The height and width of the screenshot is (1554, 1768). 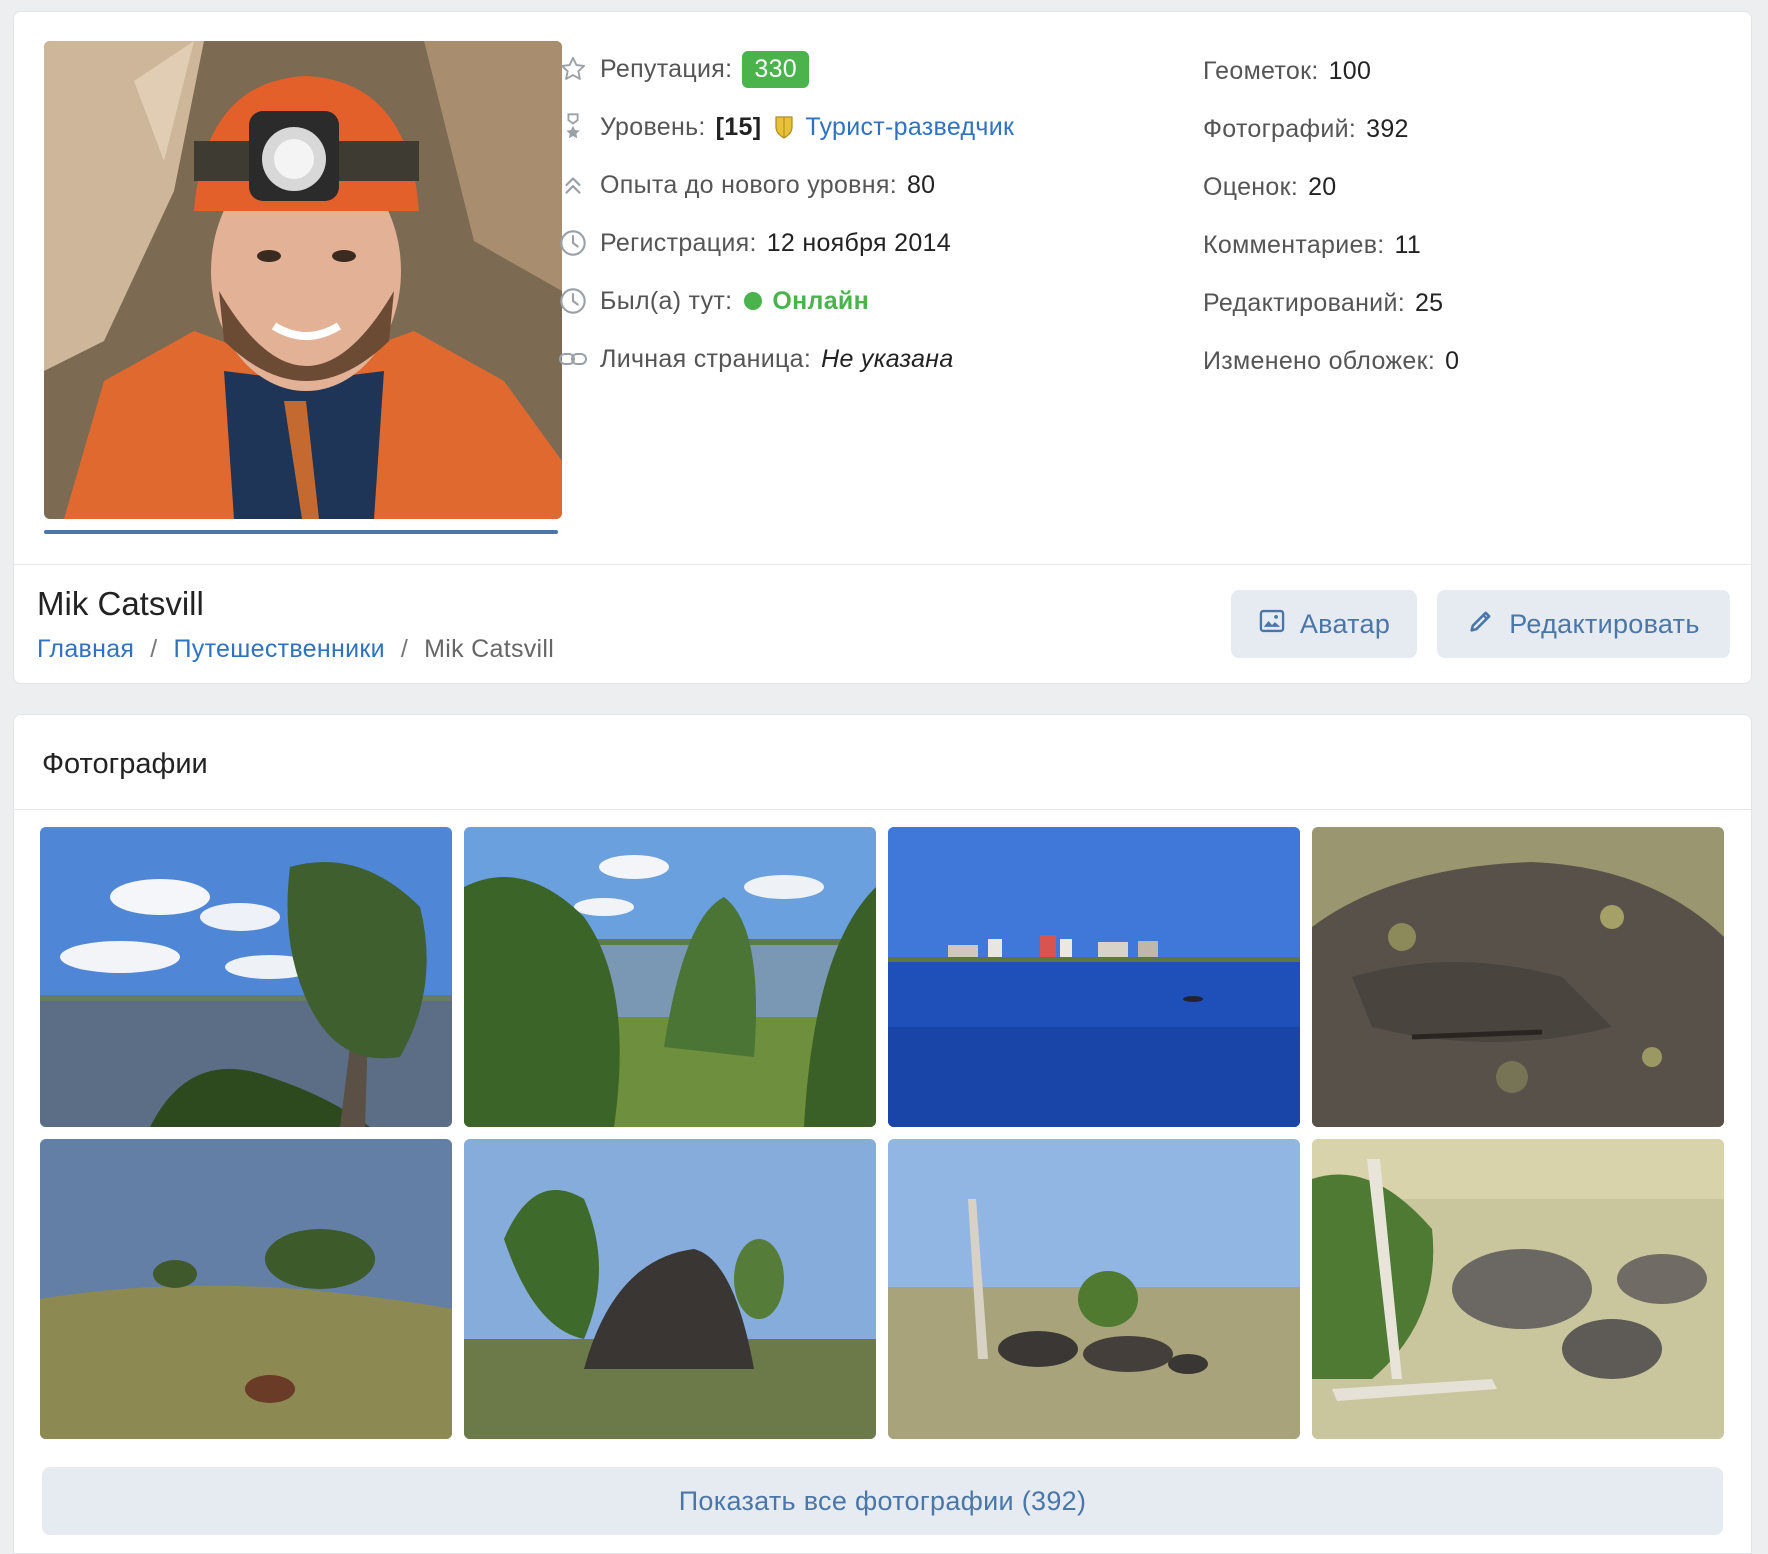 What do you see at coordinates (820, 300) in the screenshot?
I see `online-status: Онлайн` at bounding box center [820, 300].